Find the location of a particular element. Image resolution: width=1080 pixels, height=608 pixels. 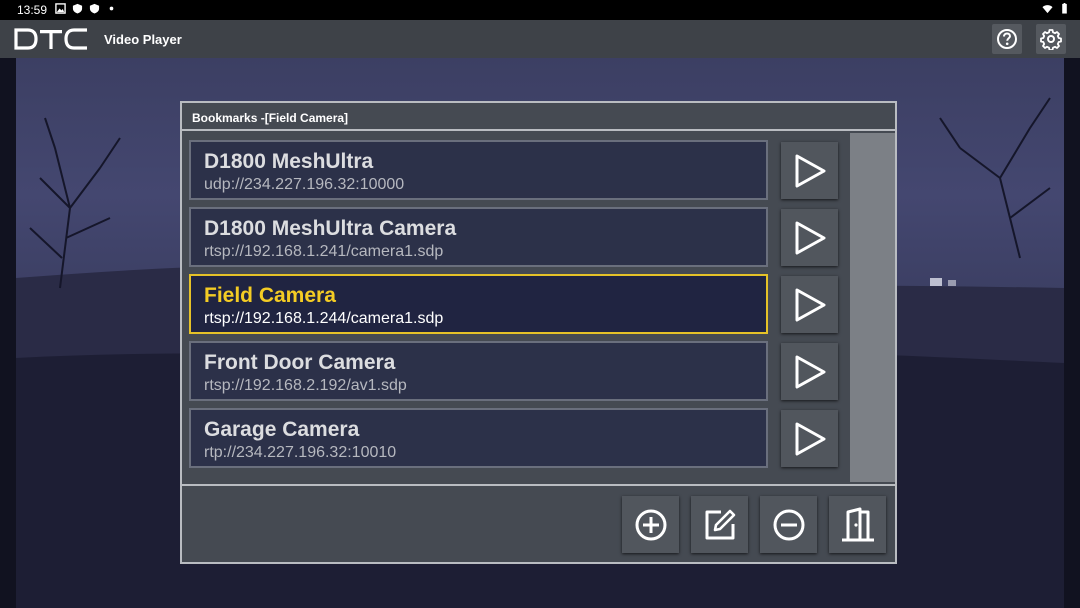

settings-button is located at coordinates (1051, 39).